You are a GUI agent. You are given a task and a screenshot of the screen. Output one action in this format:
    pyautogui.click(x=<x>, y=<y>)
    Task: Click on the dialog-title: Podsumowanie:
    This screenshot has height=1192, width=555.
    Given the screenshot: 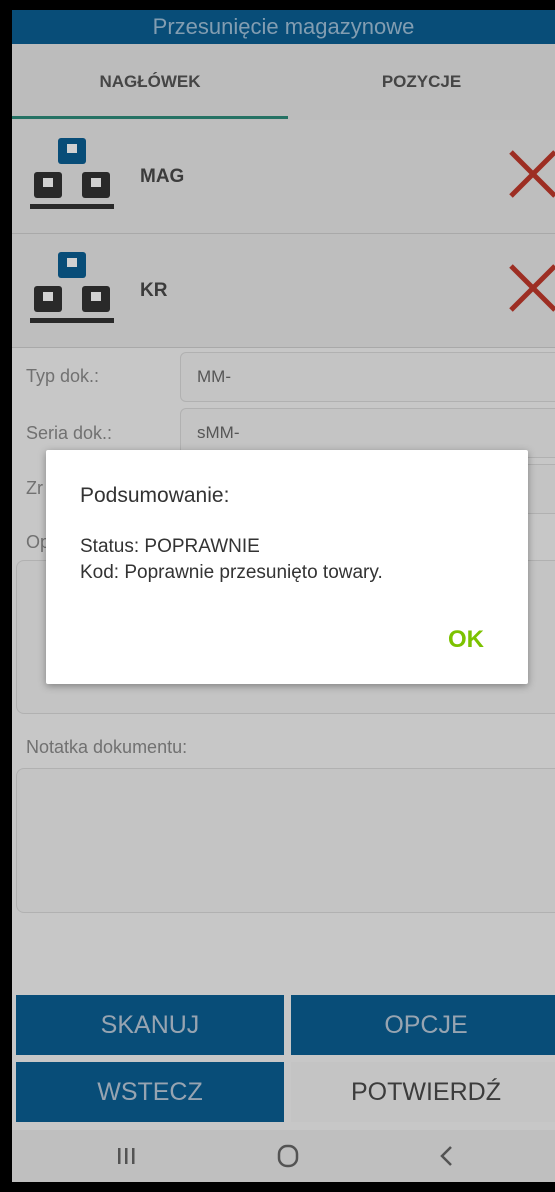 What is the action you would take?
    pyautogui.click(x=155, y=495)
    